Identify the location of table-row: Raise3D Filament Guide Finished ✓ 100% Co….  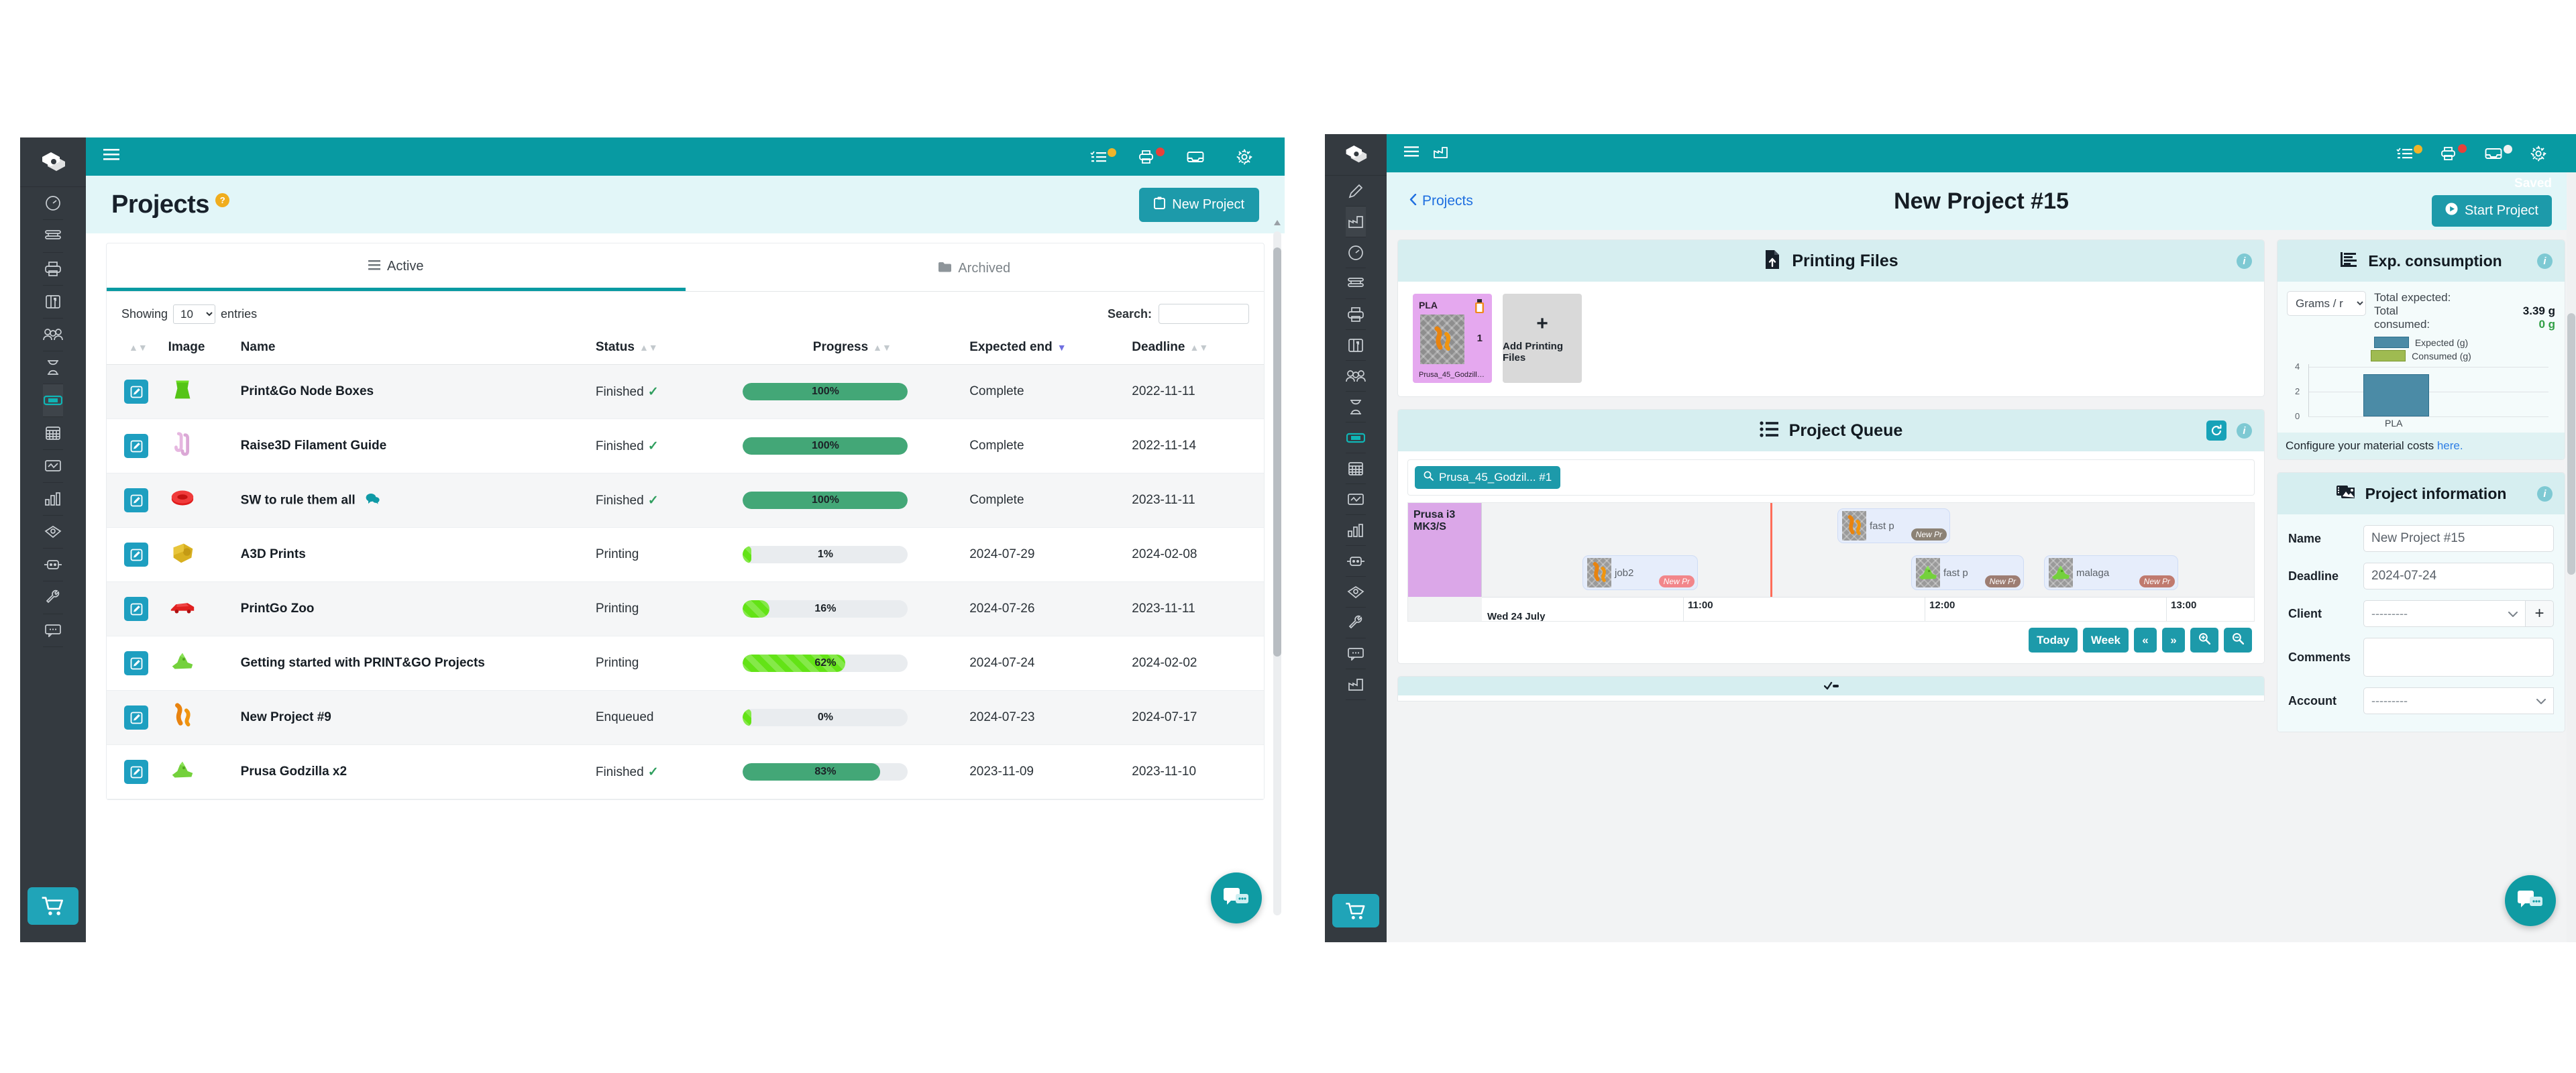
(685, 445).